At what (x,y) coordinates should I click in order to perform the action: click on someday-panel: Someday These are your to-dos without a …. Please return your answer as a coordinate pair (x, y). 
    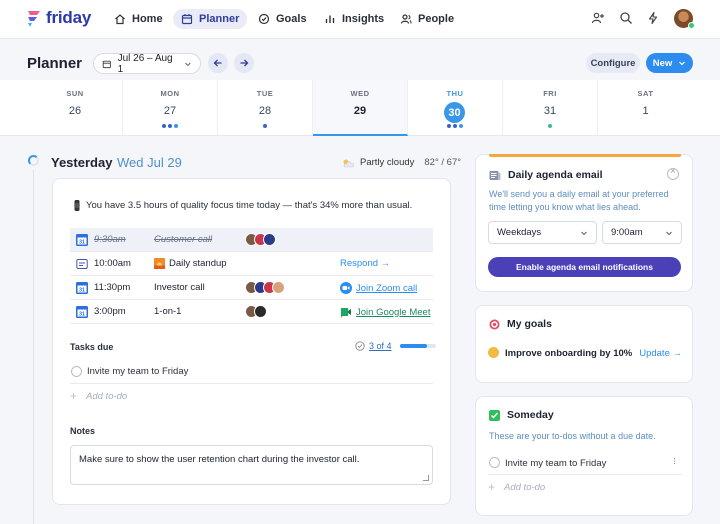
    Looking at the image, I should click on (584, 456).